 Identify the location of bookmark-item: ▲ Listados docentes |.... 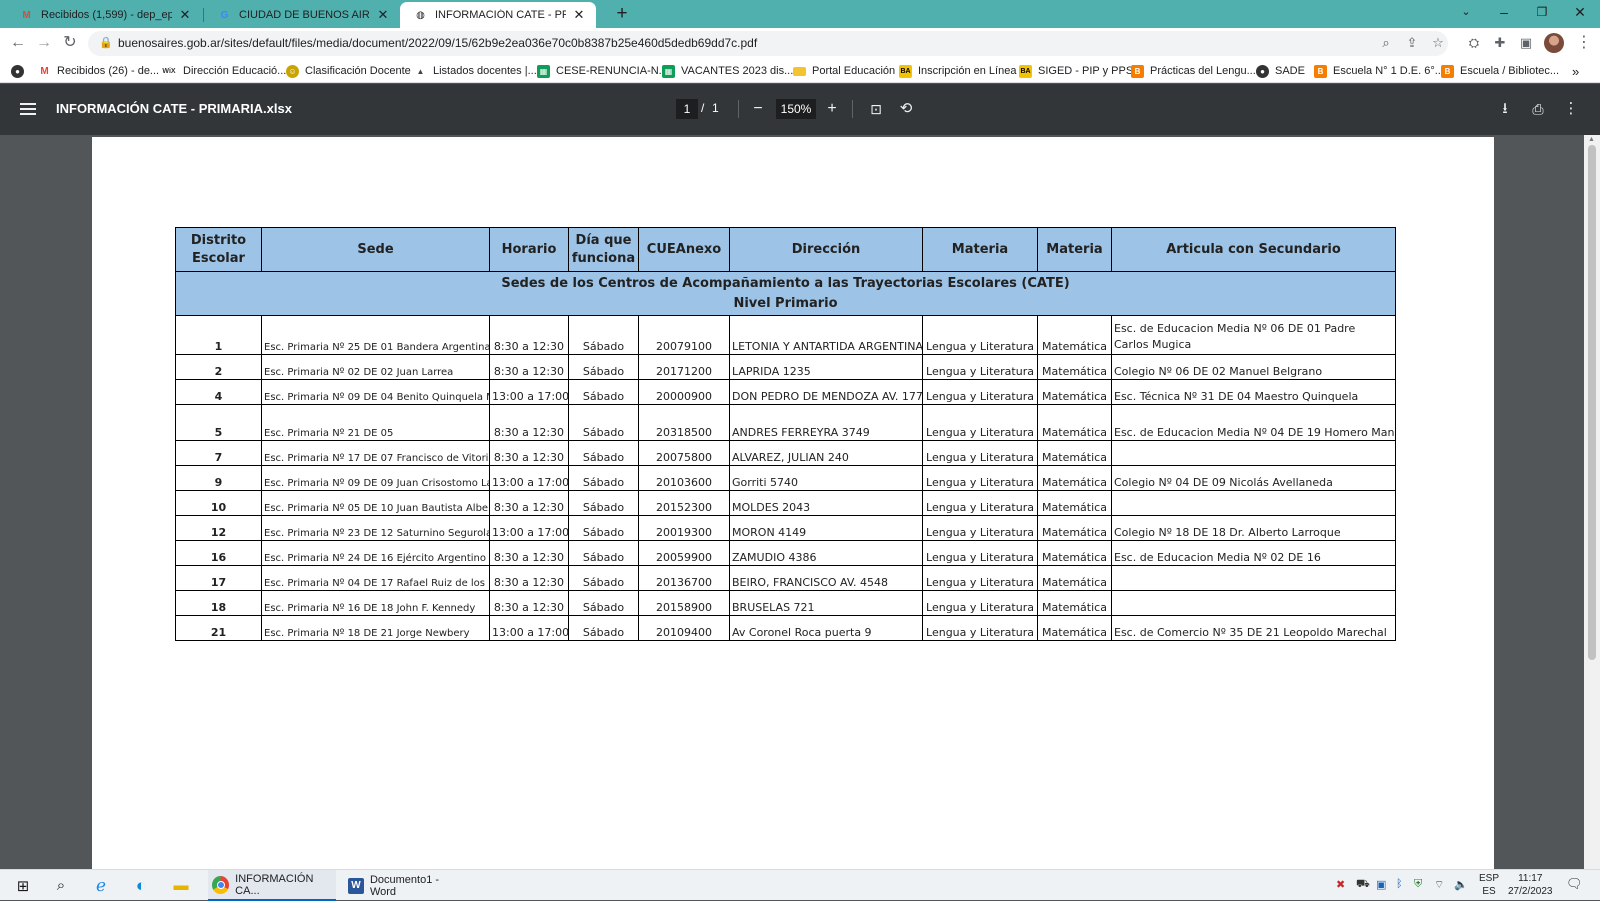
(475, 71).